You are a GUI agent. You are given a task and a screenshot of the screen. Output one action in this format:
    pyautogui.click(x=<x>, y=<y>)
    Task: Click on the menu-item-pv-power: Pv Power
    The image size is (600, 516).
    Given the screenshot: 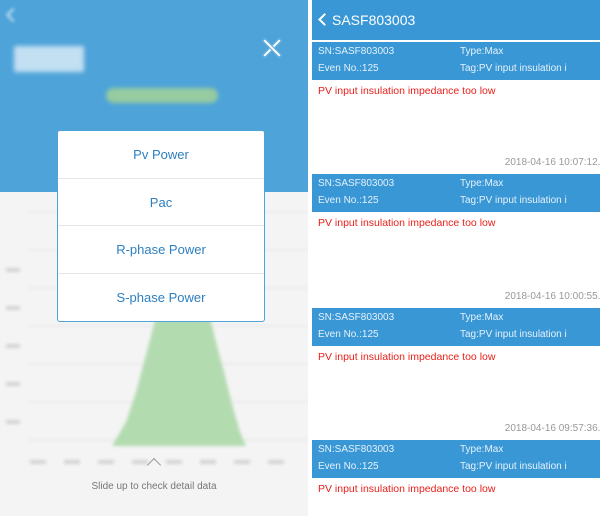 What is the action you would take?
    pyautogui.click(x=161, y=155)
    